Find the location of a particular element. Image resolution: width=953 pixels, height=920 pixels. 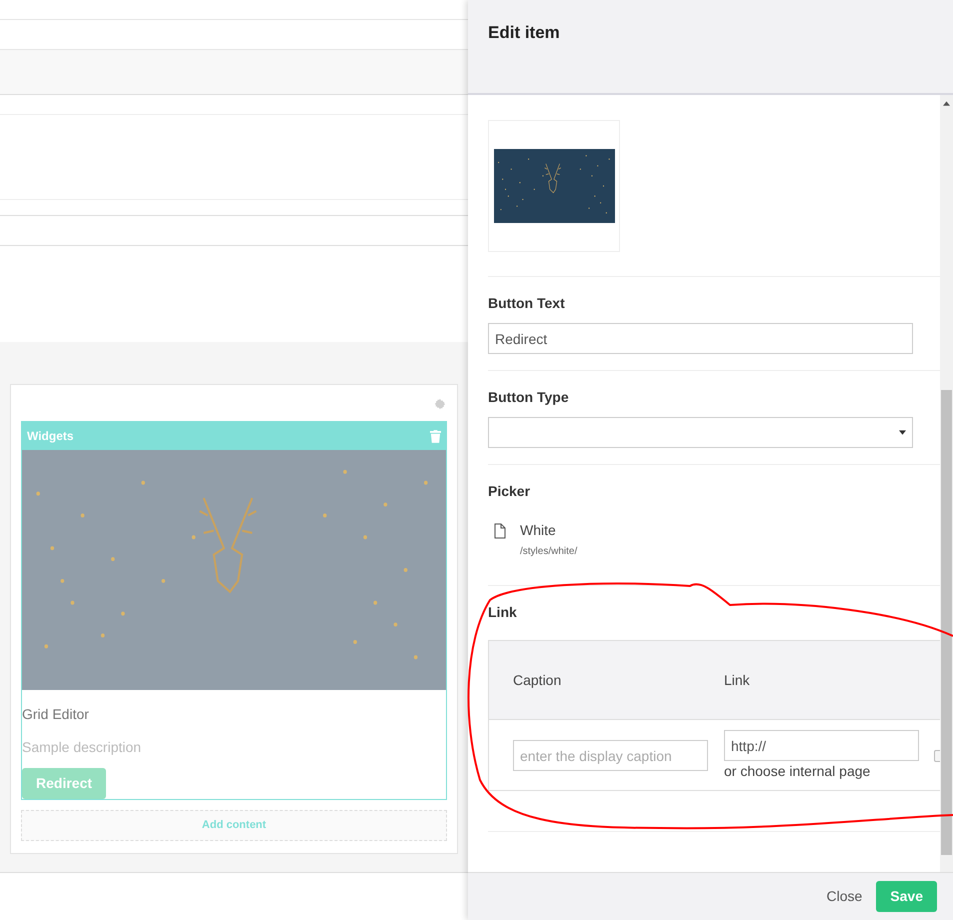

widget-title: Widgets is located at coordinates (50, 436).